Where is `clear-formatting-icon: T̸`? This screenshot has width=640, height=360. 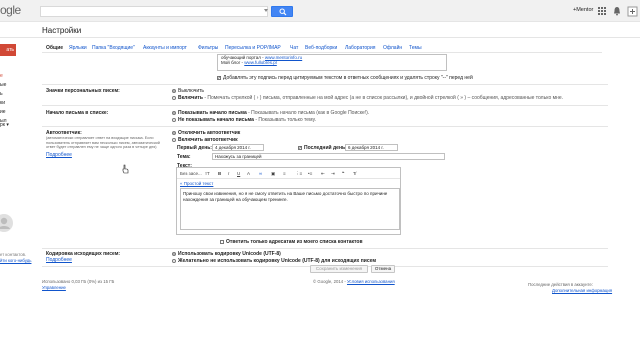 clear-formatting-icon: T̸ is located at coordinates (354, 173).